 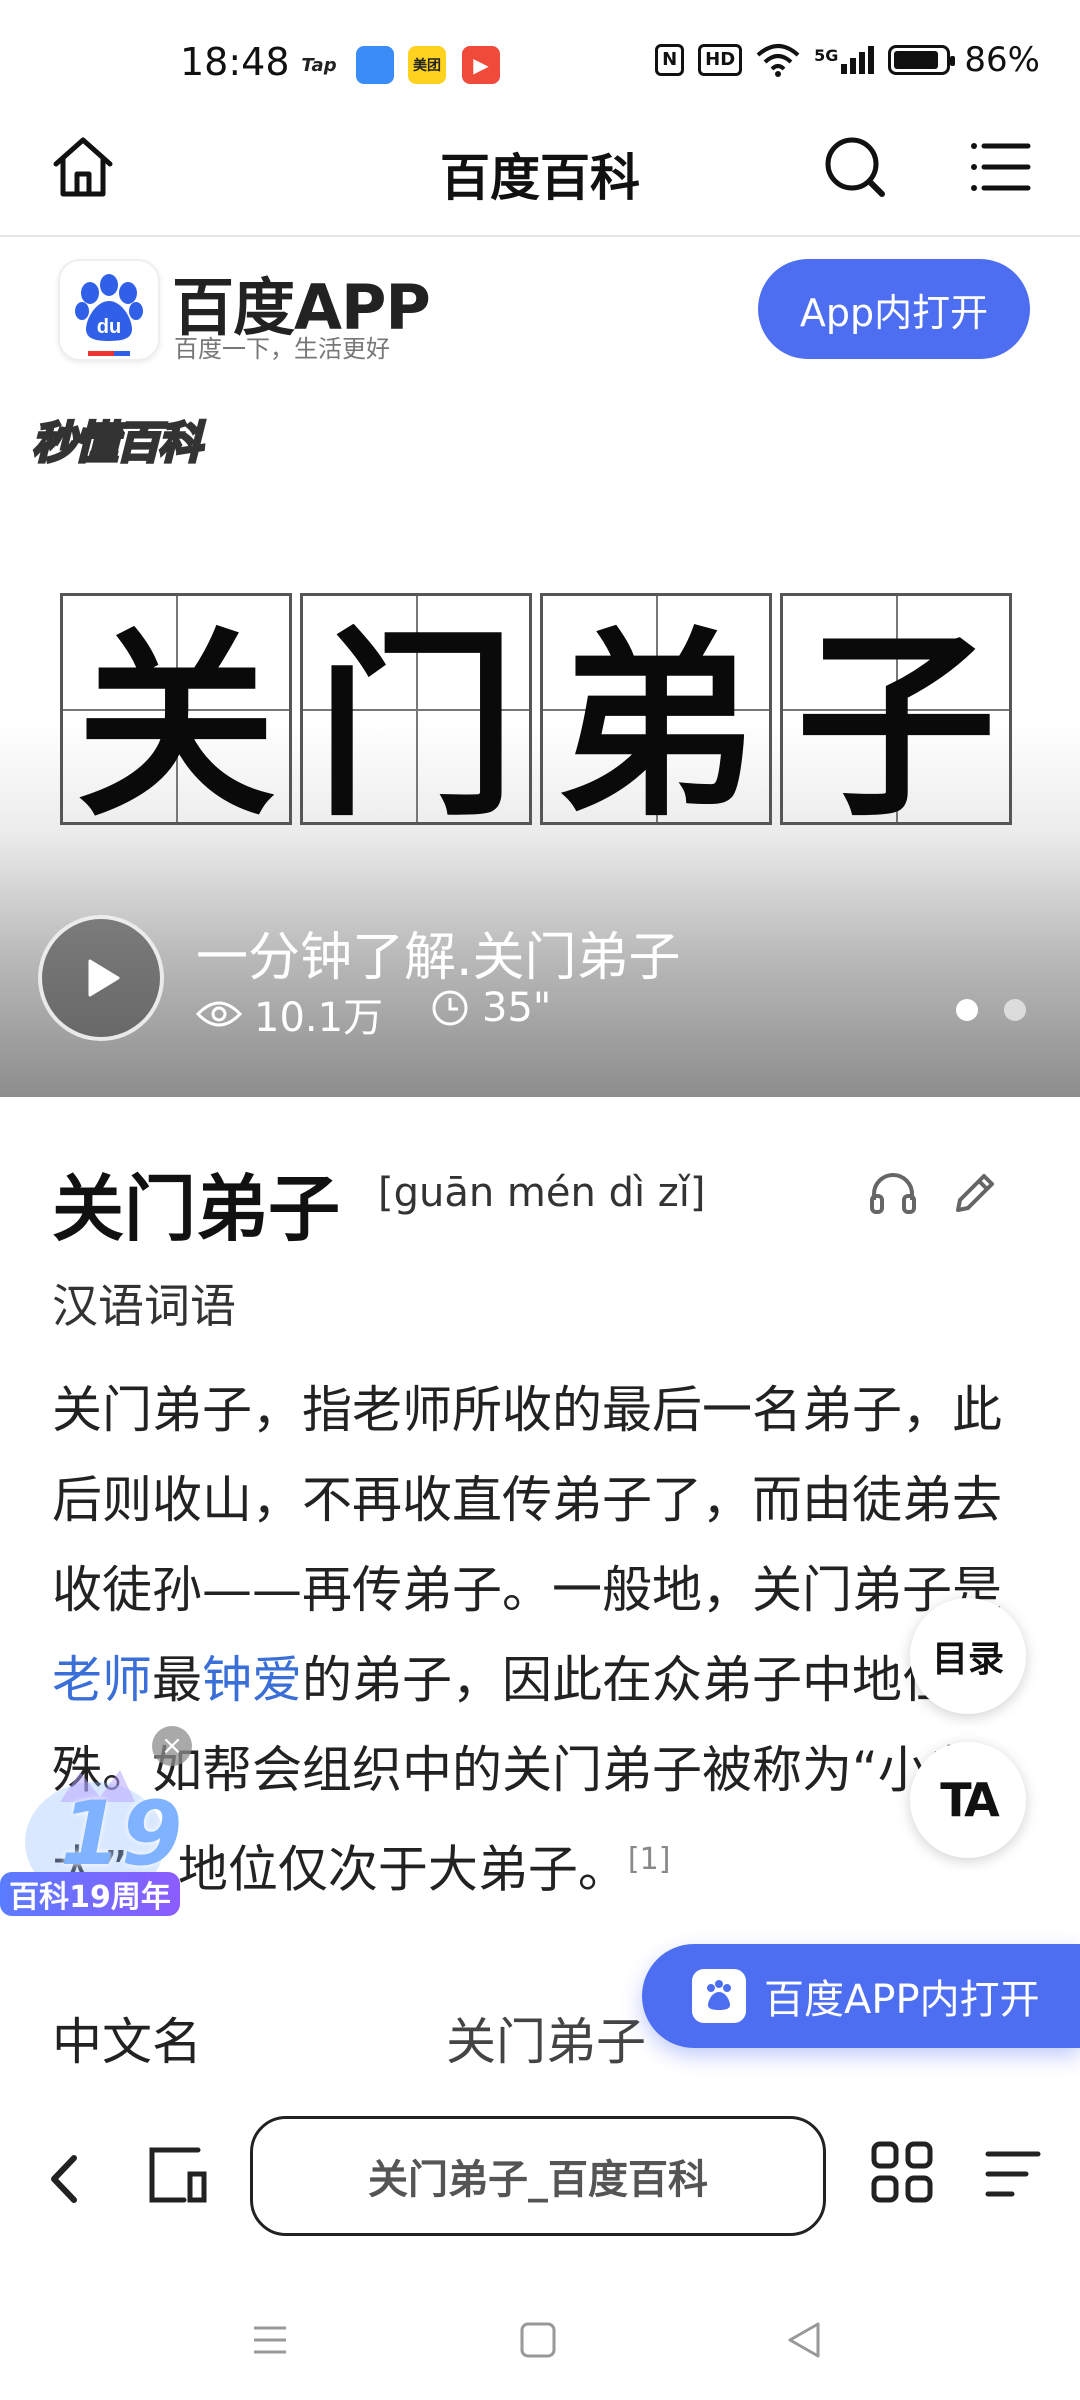 I want to click on open-in-app-button: App内打开, so click(x=894, y=309).